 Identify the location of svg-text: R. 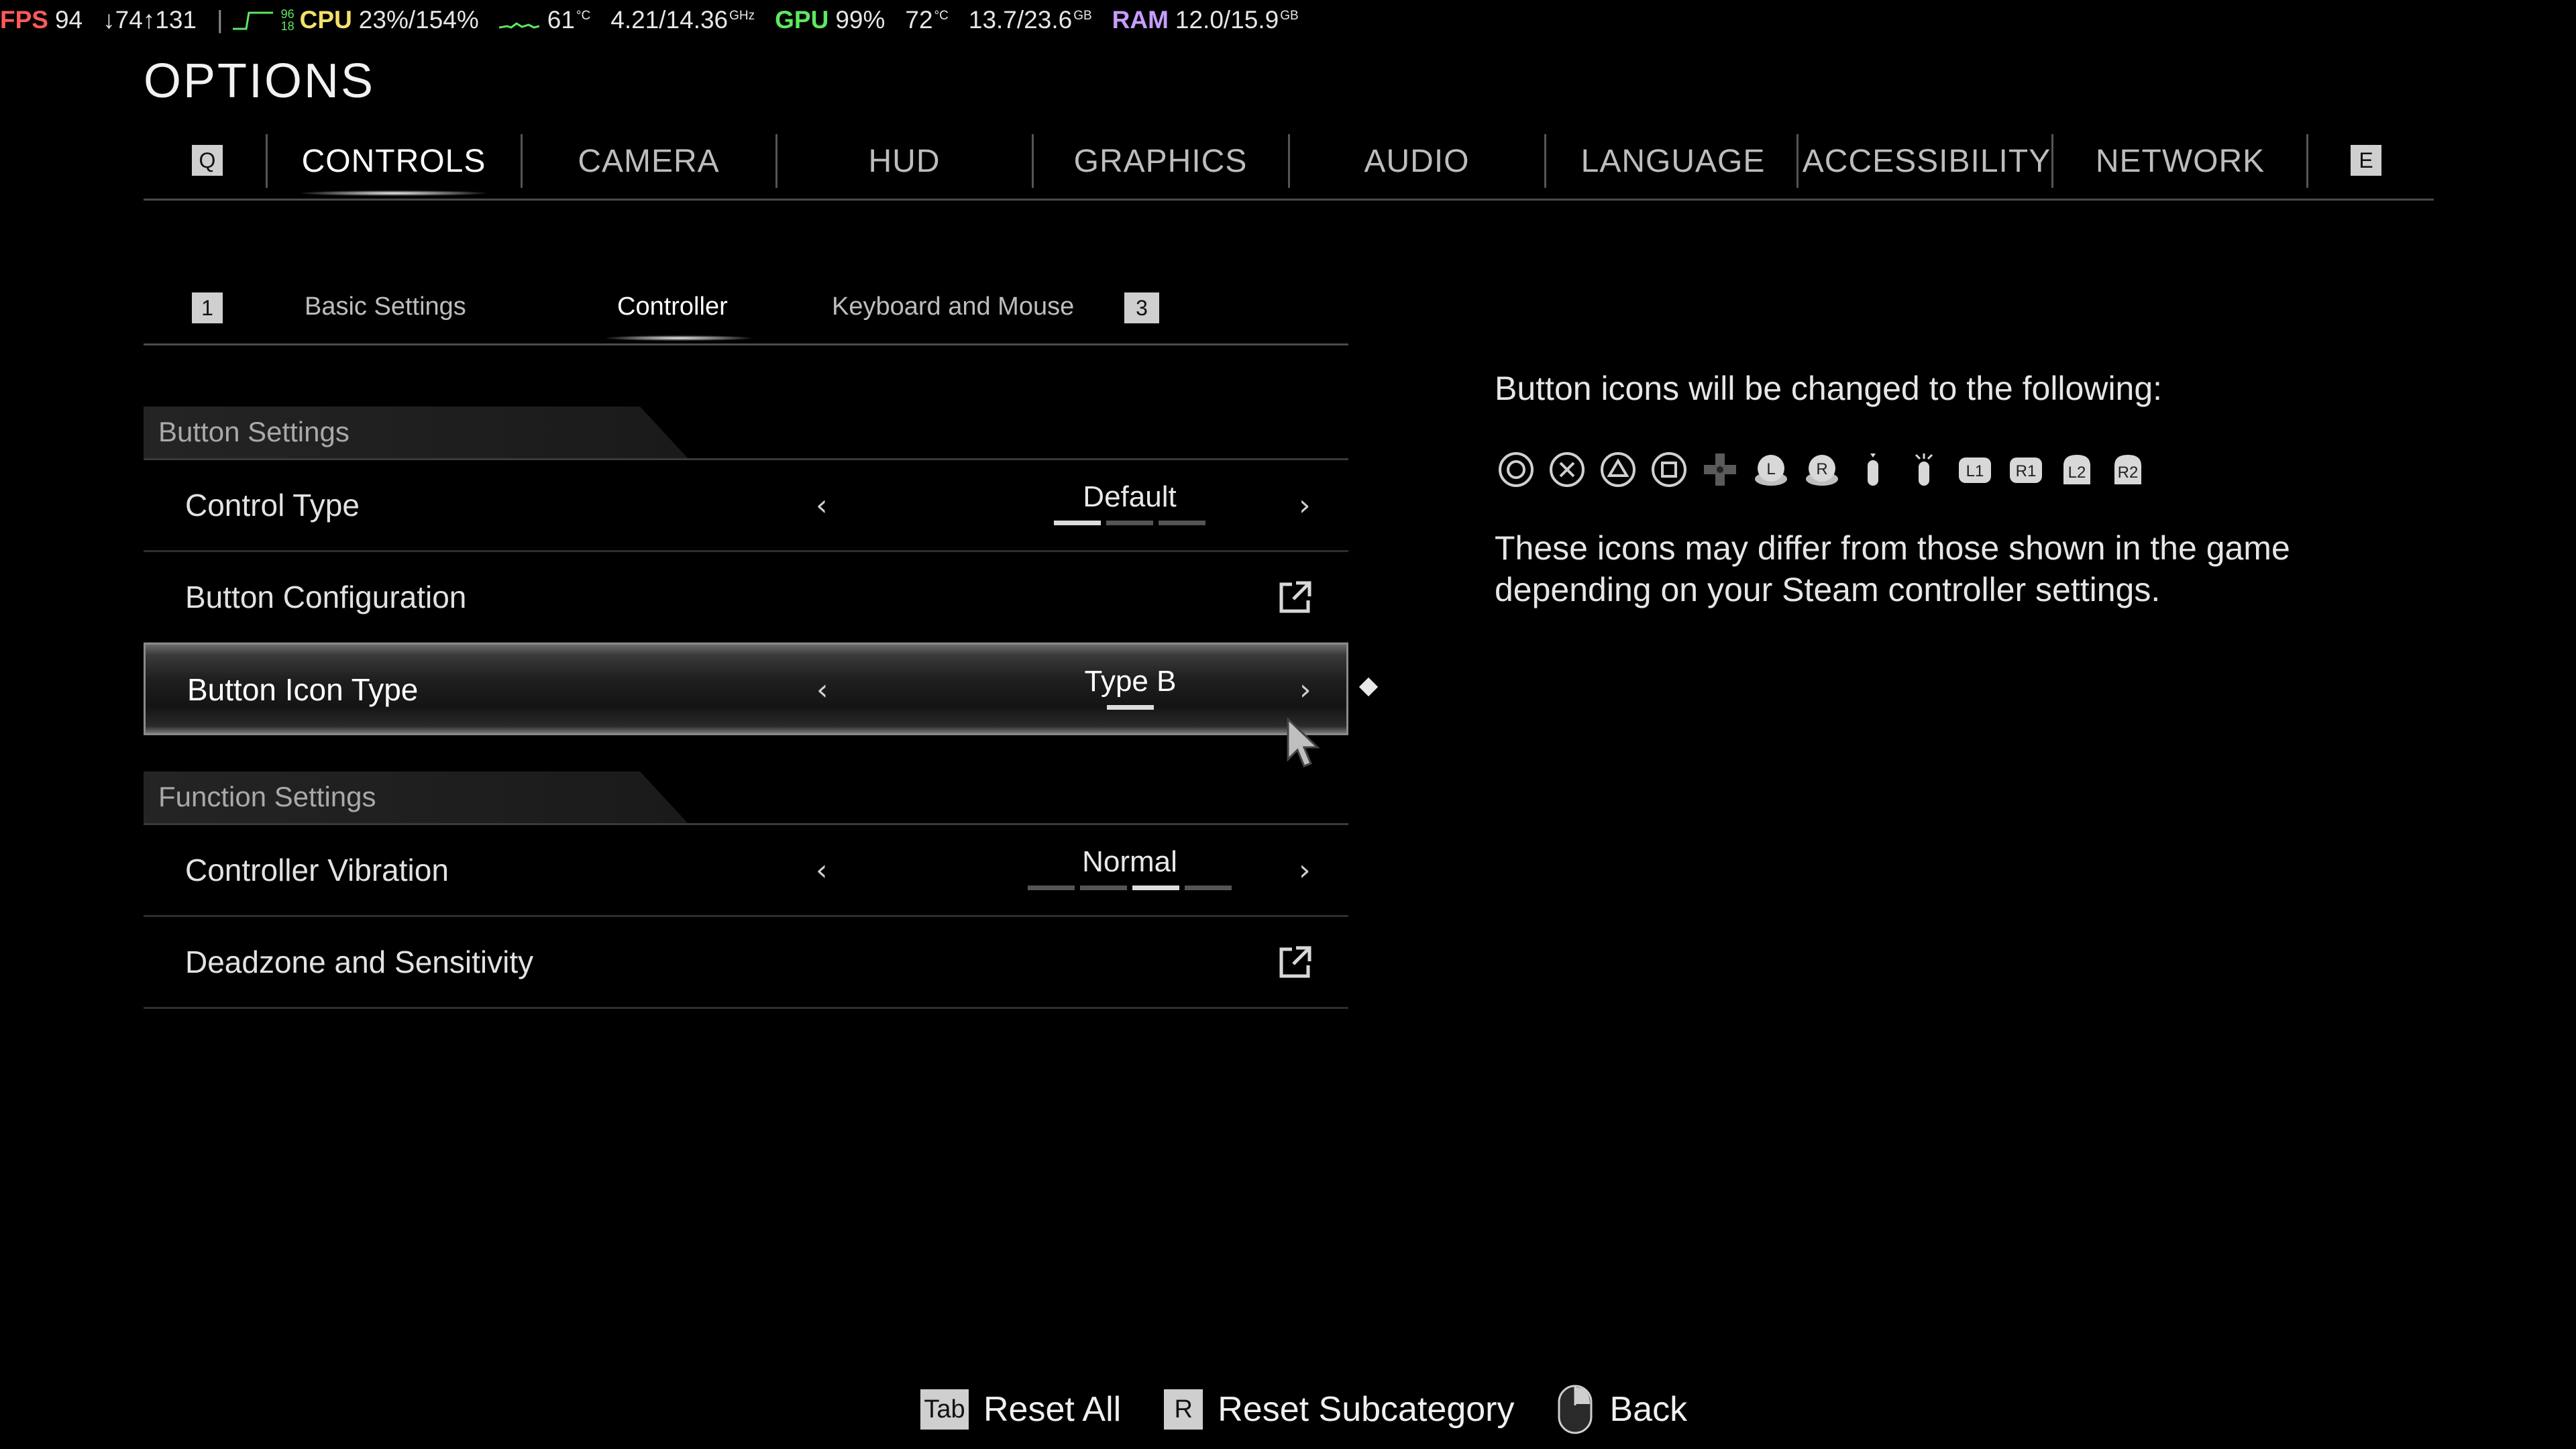
(1821, 469).